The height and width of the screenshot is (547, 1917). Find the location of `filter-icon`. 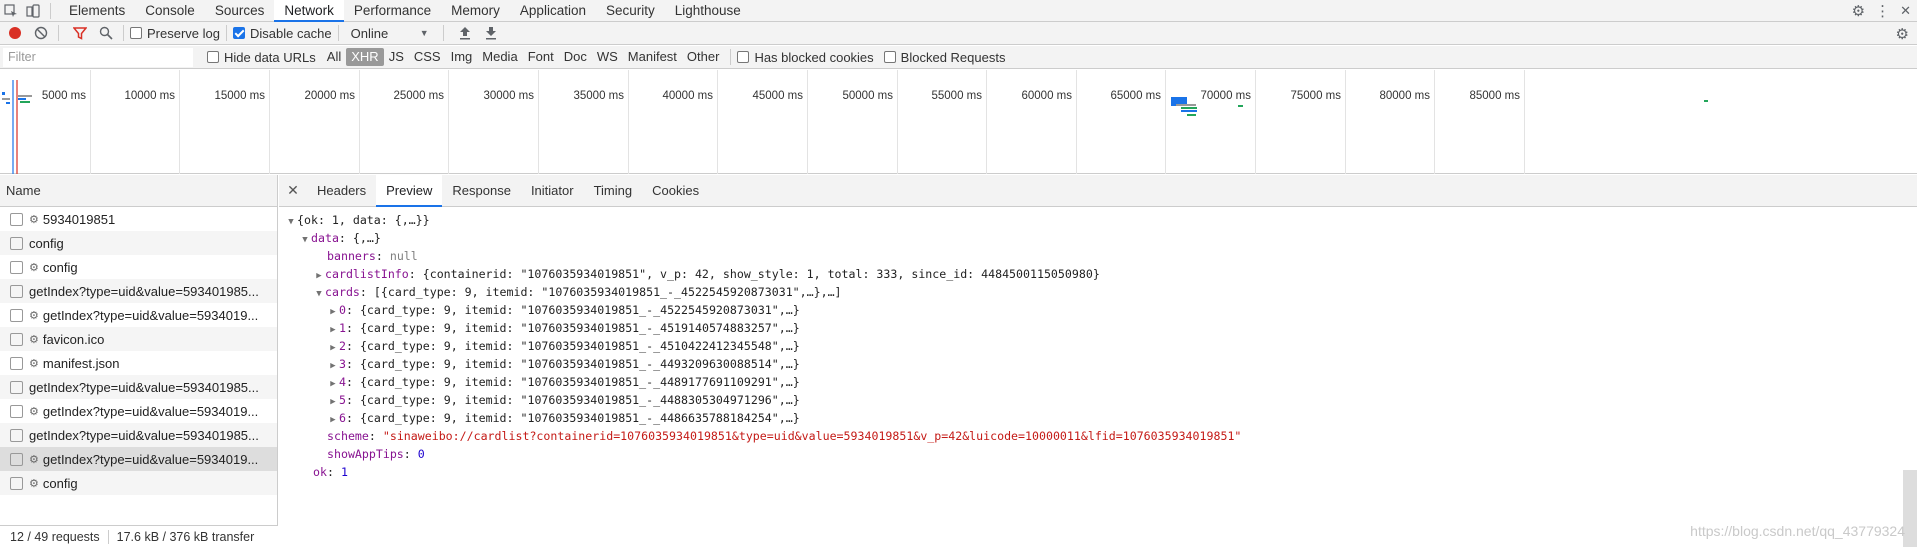

filter-icon is located at coordinates (80, 33).